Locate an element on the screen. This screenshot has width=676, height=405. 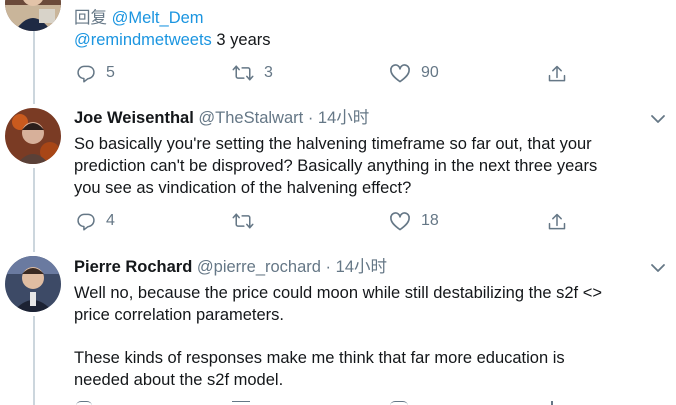
display-name: Pierre Rochard is located at coordinates (133, 267).